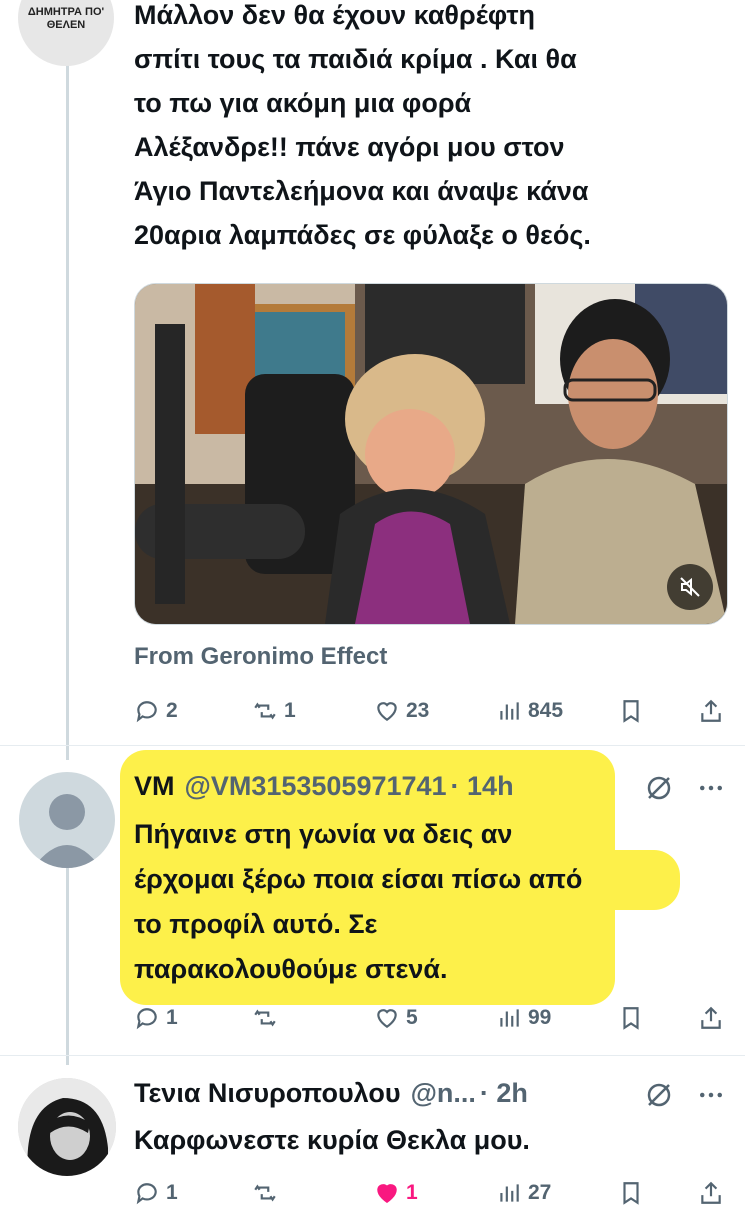  I want to click on reply-button: 2, so click(156, 711).